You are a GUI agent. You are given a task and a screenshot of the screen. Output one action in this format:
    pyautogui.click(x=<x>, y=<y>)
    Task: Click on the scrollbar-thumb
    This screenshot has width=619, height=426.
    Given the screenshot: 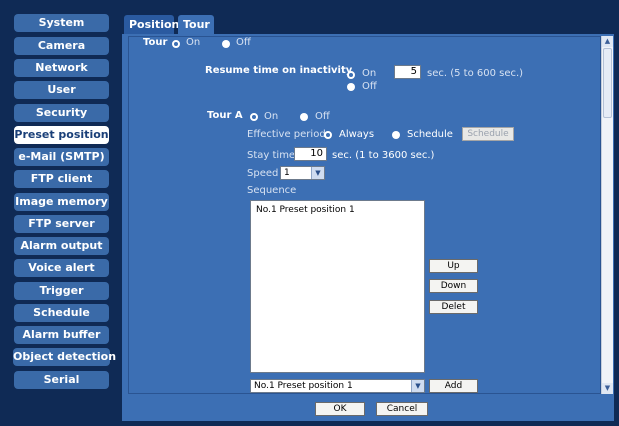 What is the action you would take?
    pyautogui.click(x=607, y=83)
    